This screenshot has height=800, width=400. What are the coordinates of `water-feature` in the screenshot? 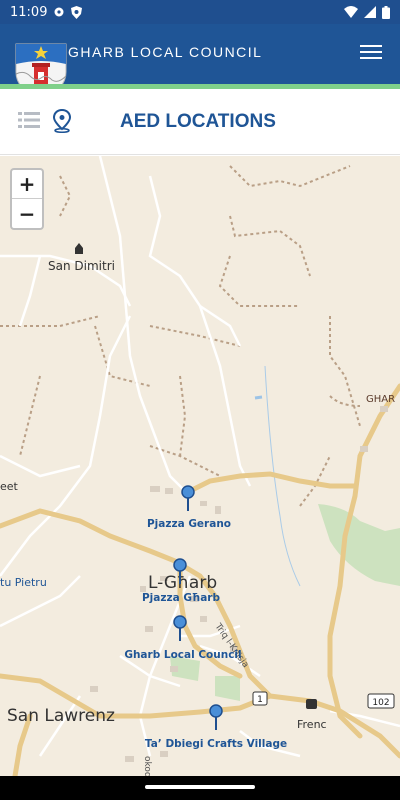 It's located at (258, 397).